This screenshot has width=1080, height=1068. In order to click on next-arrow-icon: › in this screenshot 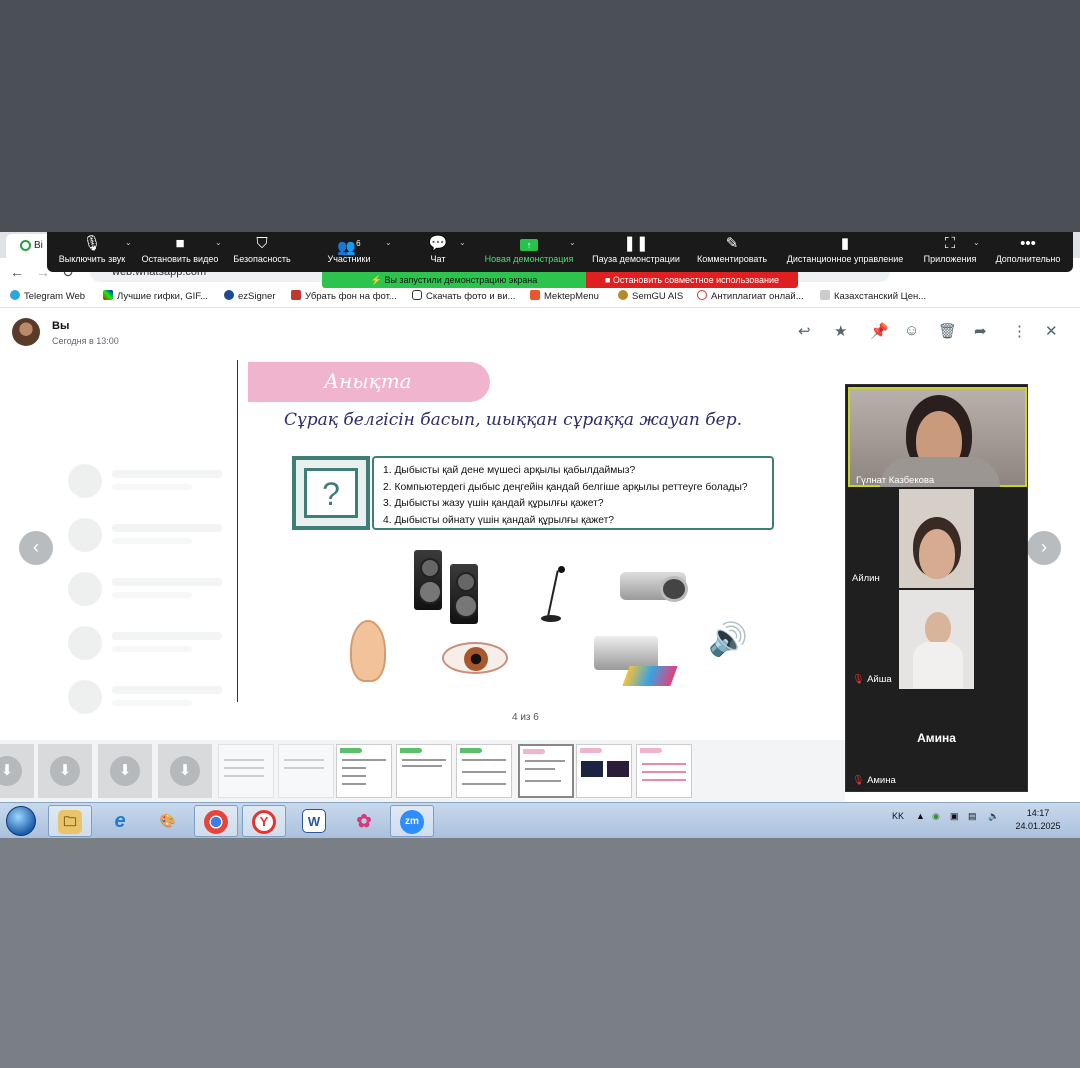, I will do `click(1044, 548)`.